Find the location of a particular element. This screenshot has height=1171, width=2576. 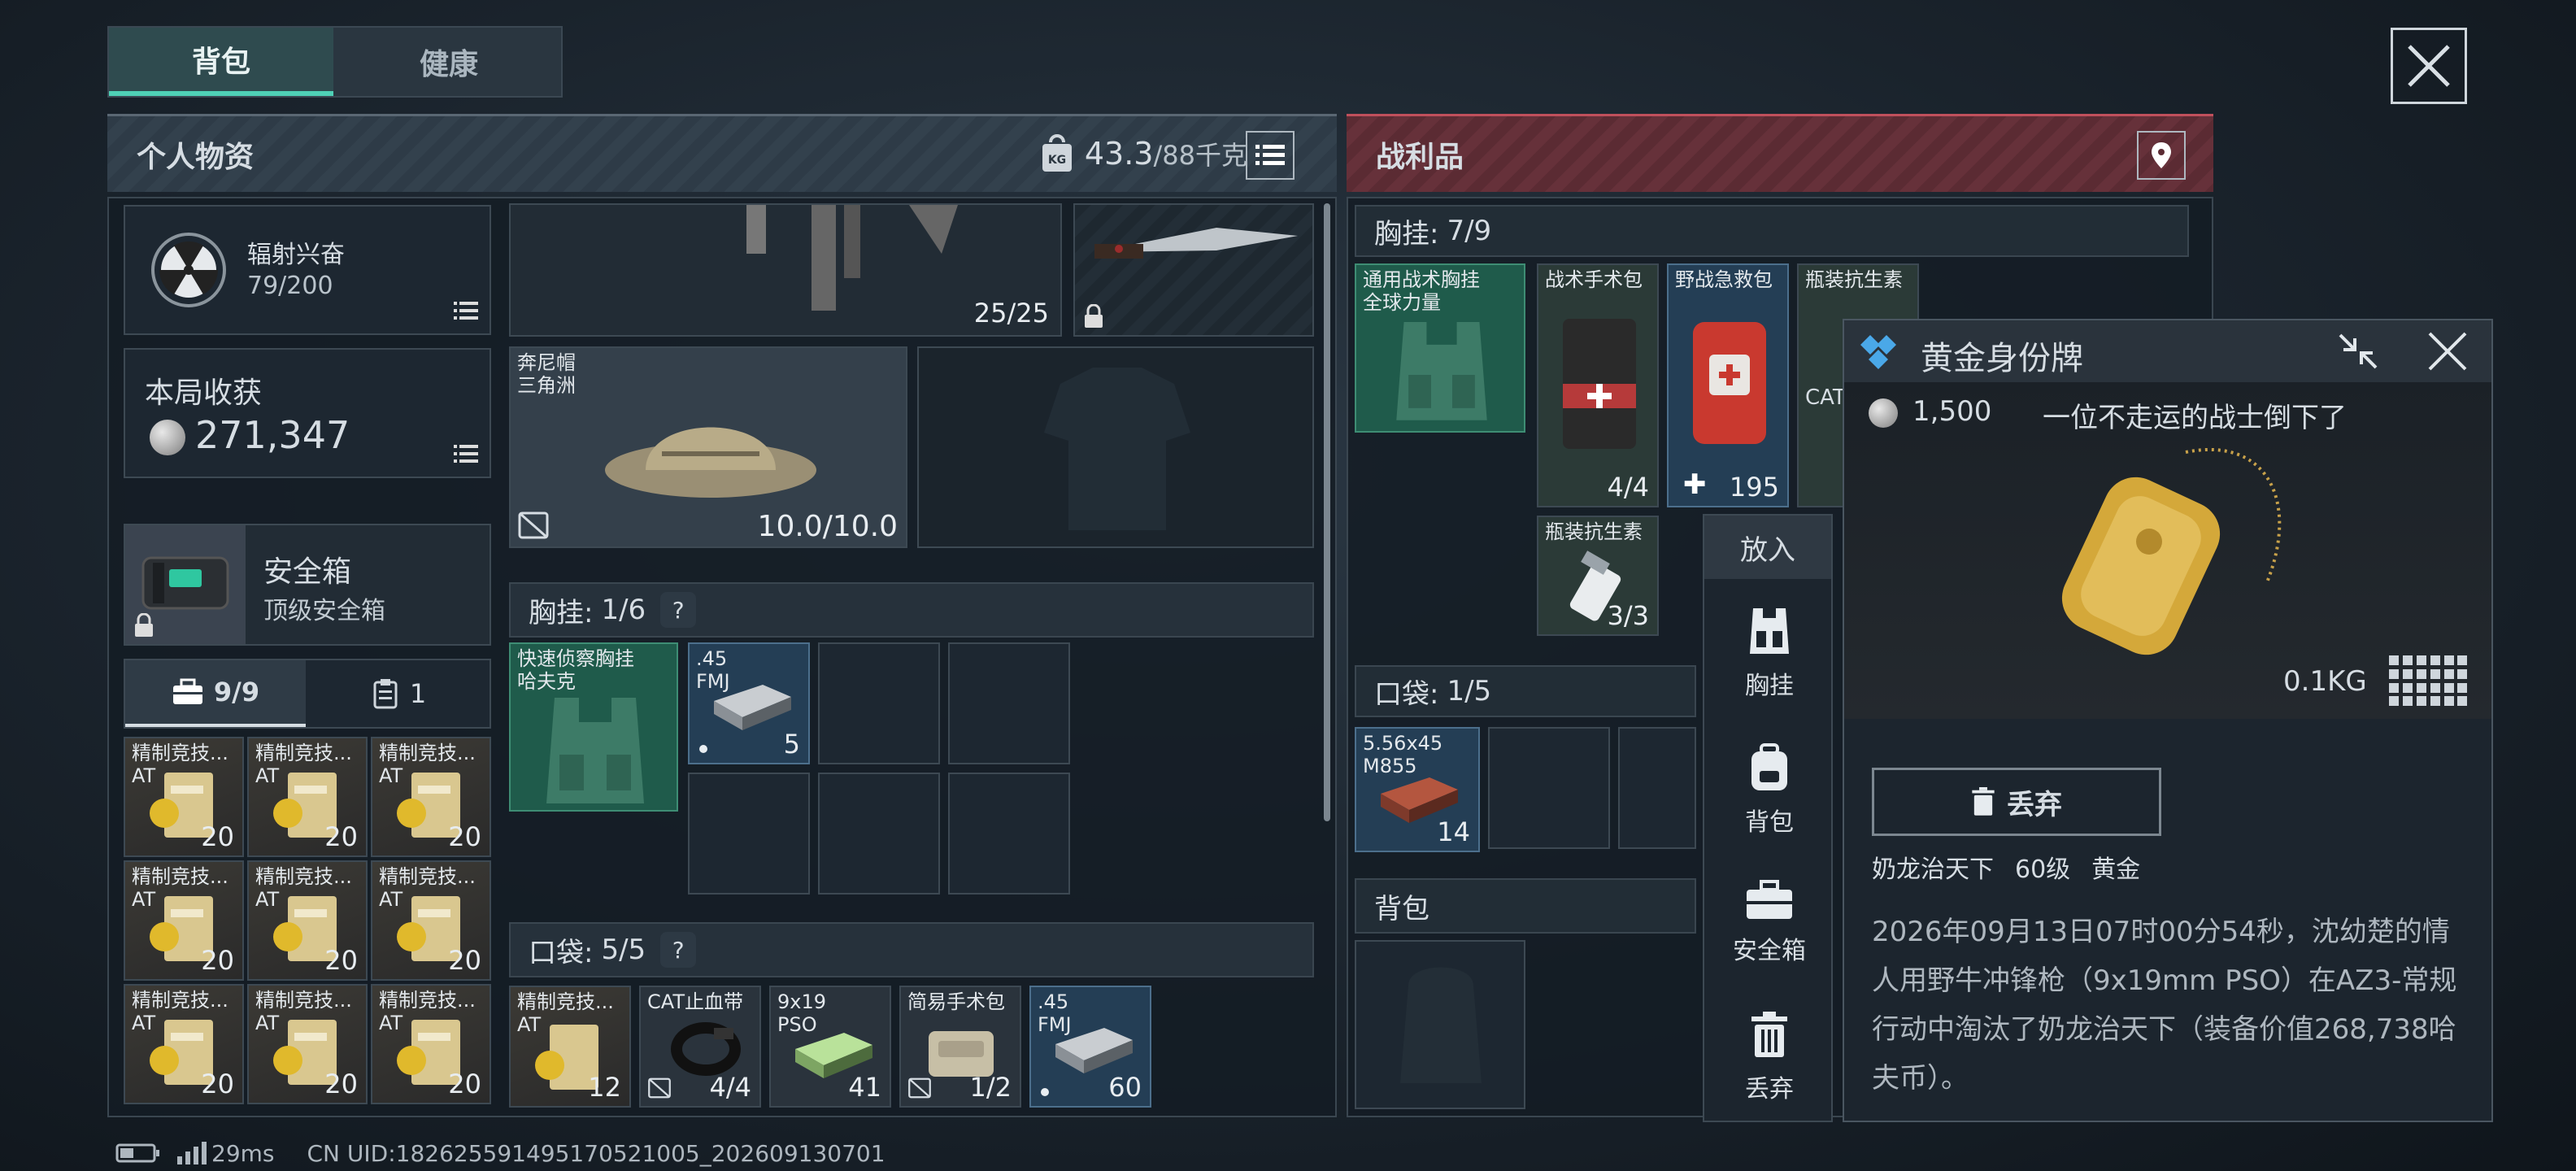

tab-clipboard: 1 is located at coordinates (400, 693).